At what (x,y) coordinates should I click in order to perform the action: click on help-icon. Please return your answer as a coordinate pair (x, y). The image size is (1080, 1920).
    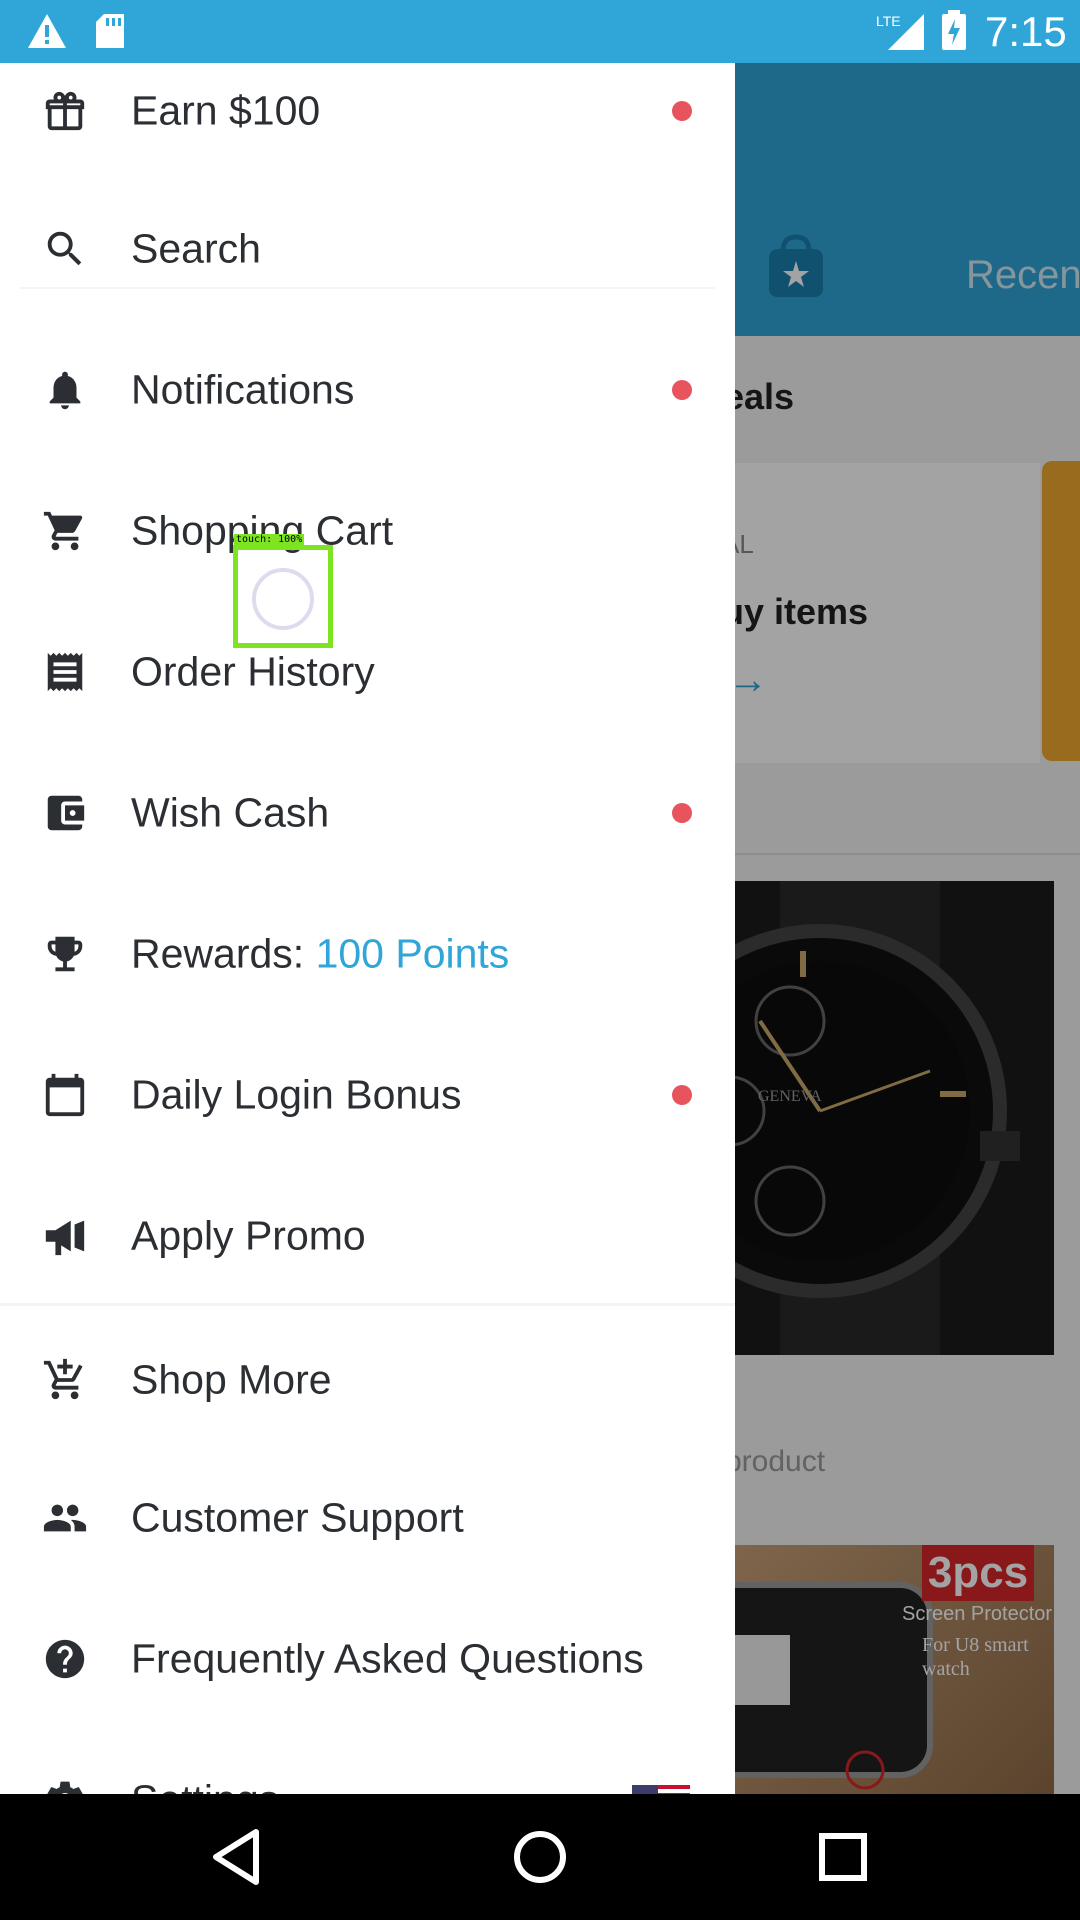
    Looking at the image, I should click on (65, 1659).